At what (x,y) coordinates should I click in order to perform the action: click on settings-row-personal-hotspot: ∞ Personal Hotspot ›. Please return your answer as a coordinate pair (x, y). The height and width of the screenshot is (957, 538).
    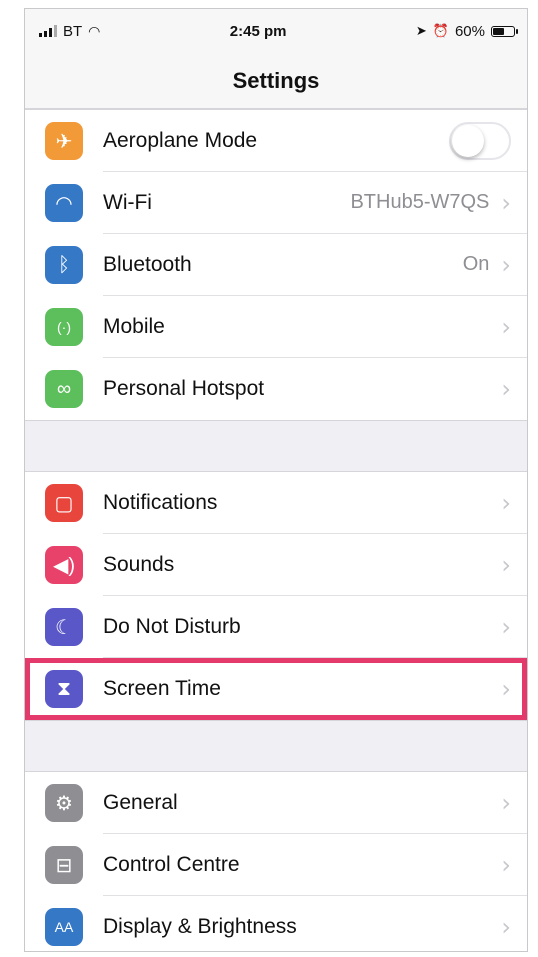
    Looking at the image, I should click on (276, 389).